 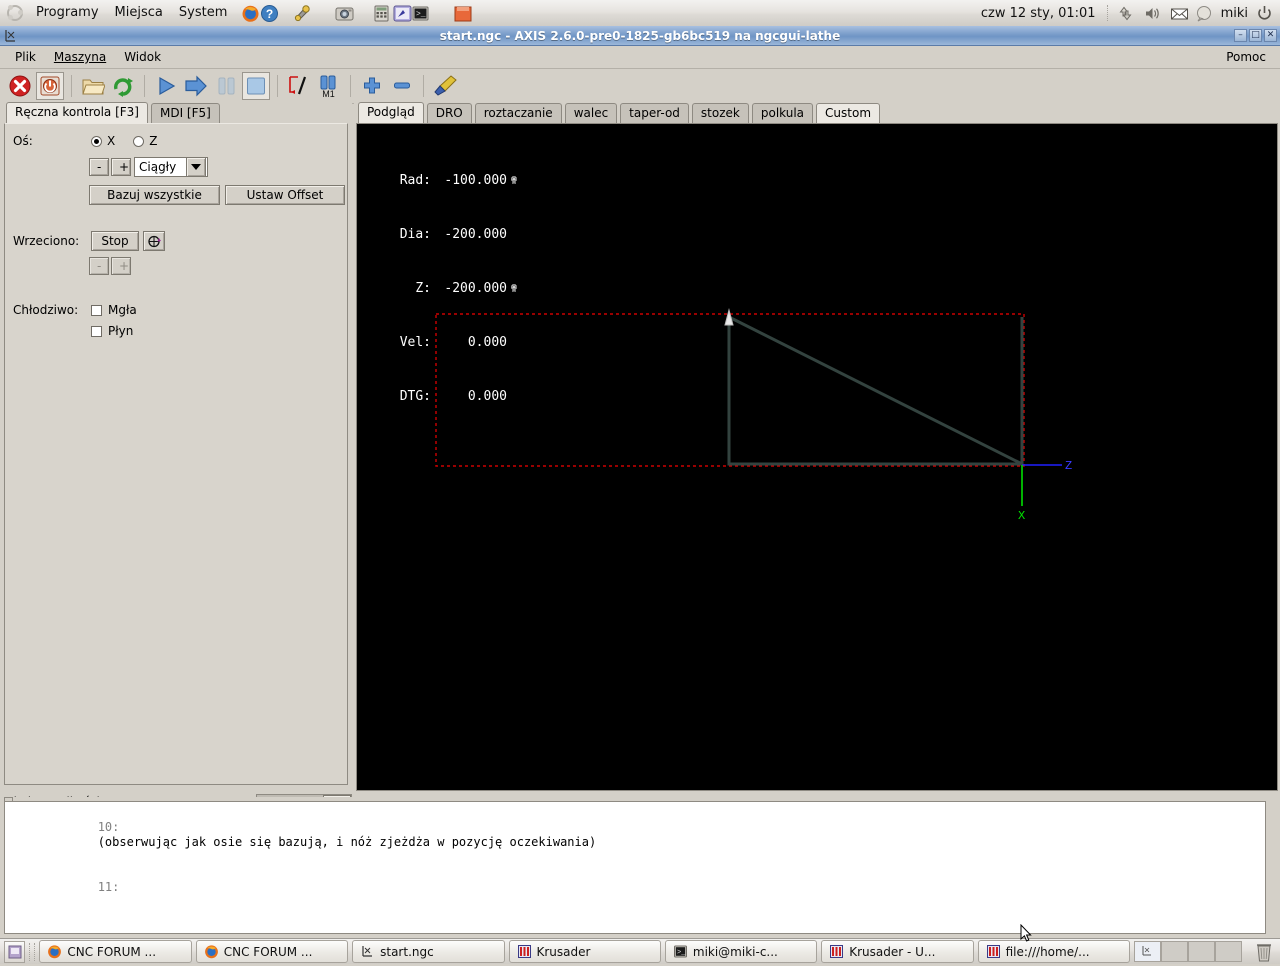 What do you see at coordinates (93, 86) in the screenshot?
I see `open-file-button` at bounding box center [93, 86].